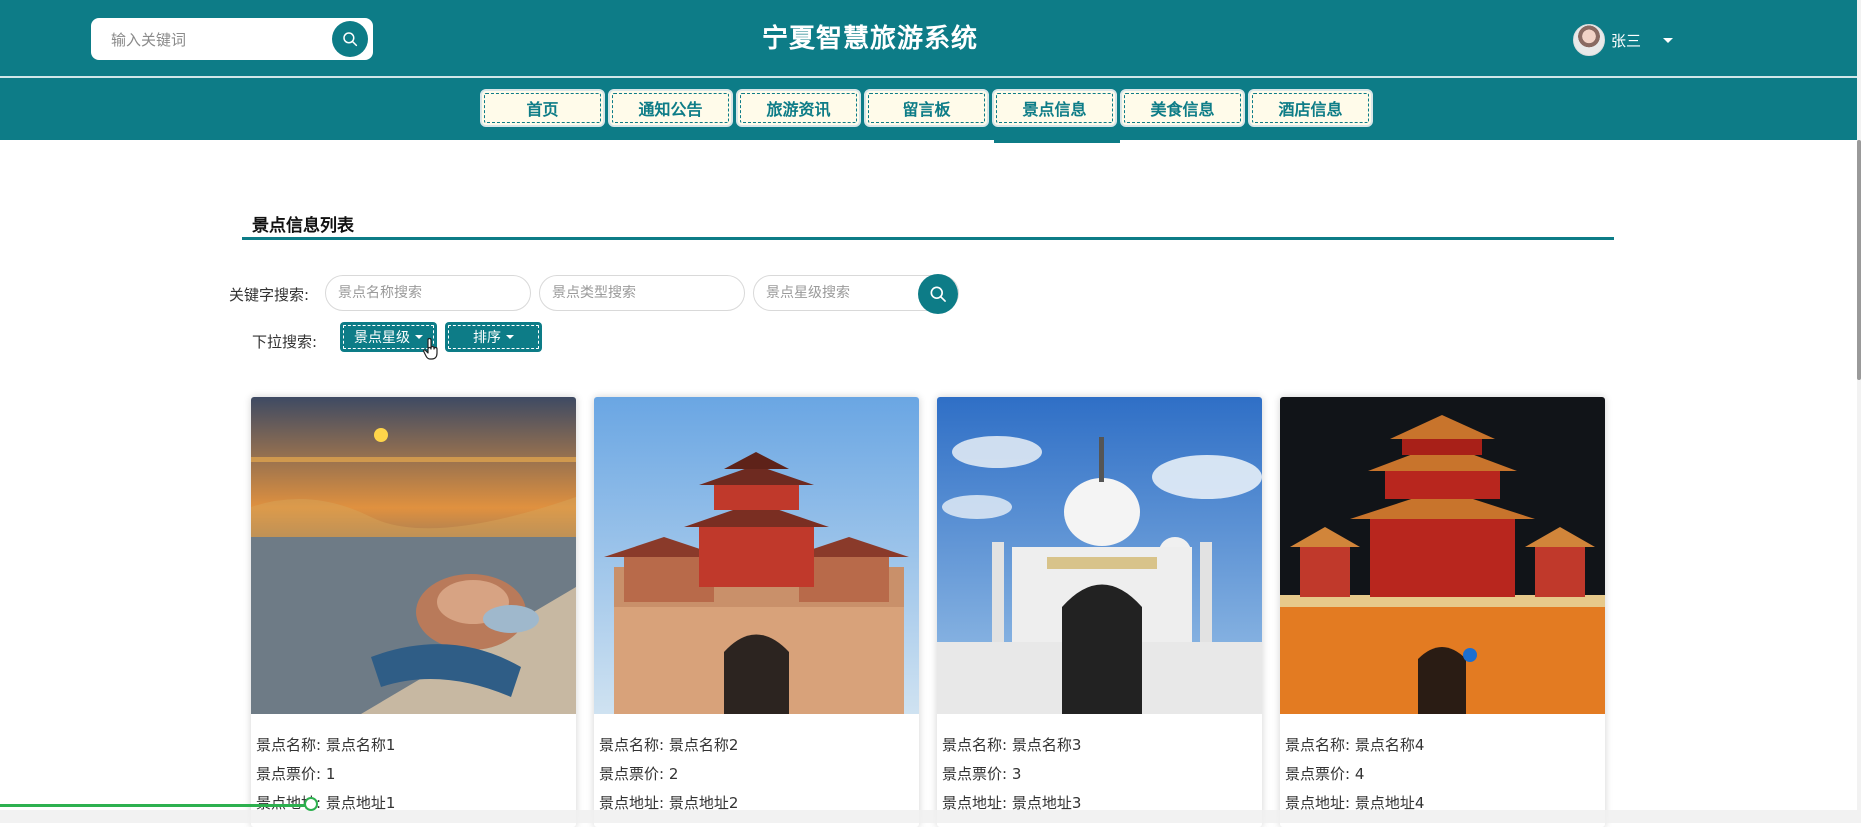 This screenshot has height=827, width=1861. I want to click on search-icon, so click(938, 294).